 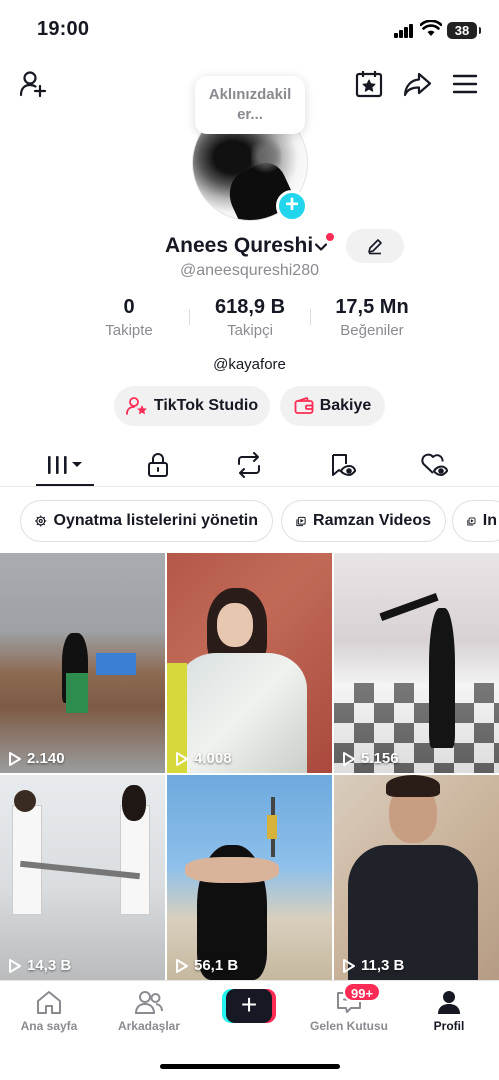 I want to click on tab-private, so click(x=158, y=465).